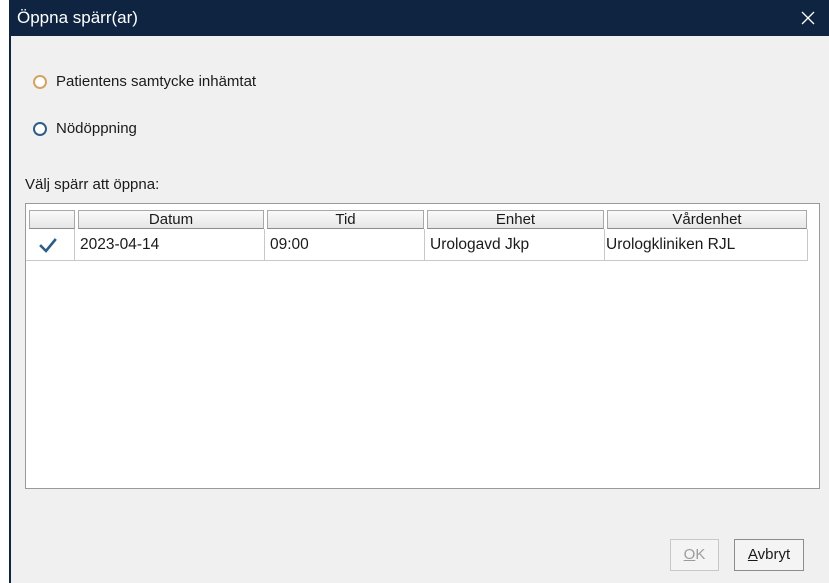 The width and height of the screenshot is (829, 583). Describe the element at coordinates (156, 81) in the screenshot. I see `radio-consent-label: Patientens samtycke inhämtat` at that location.